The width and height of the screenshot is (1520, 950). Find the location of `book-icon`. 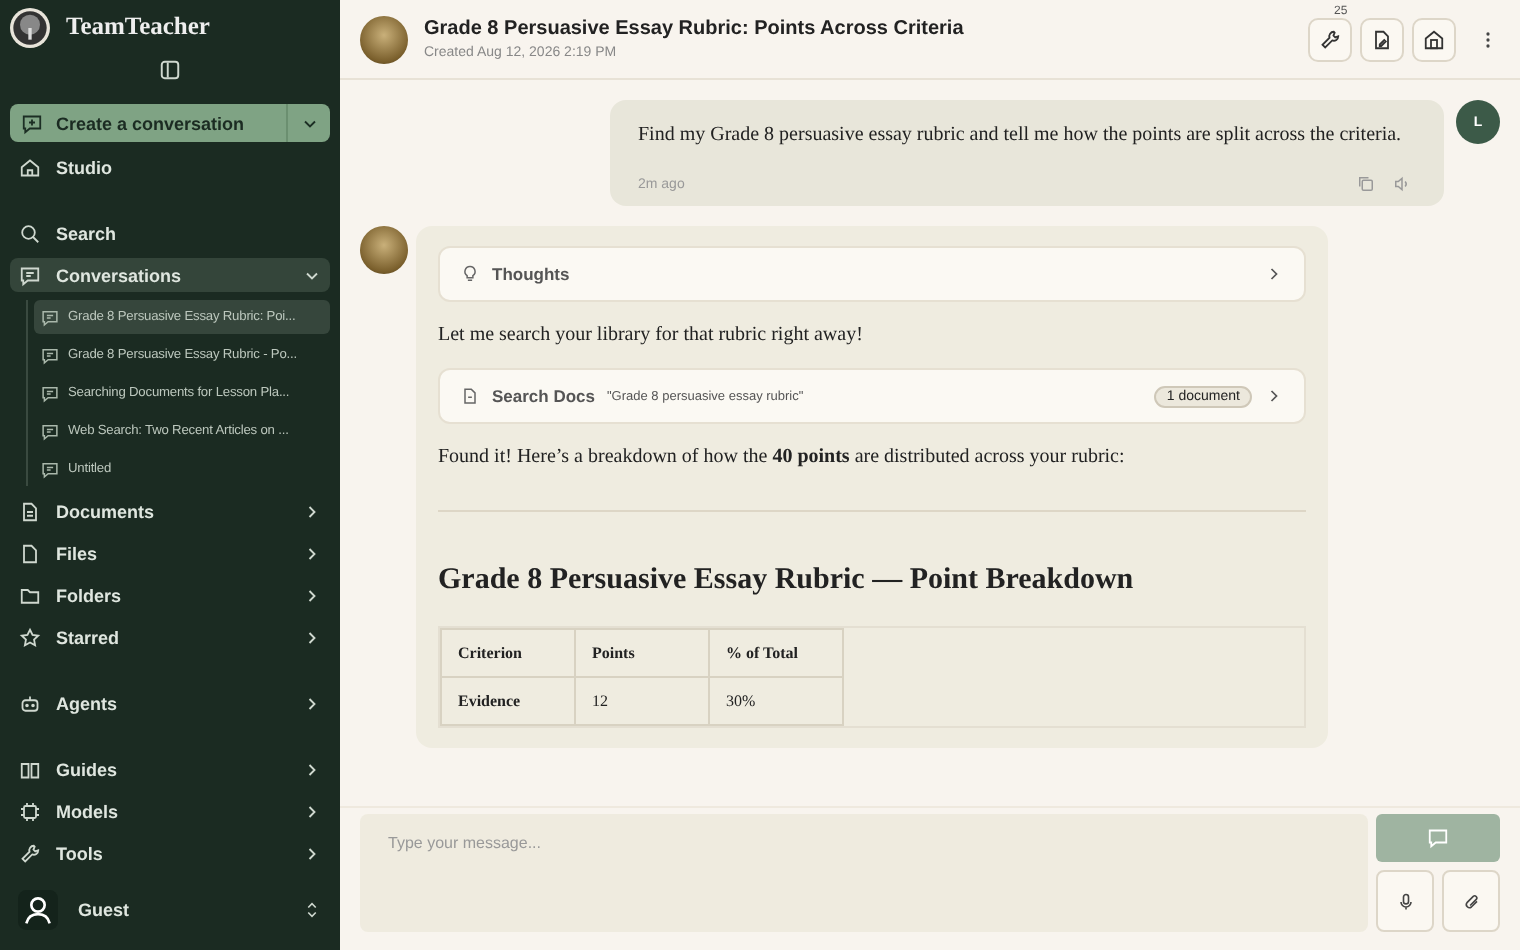

book-icon is located at coordinates (30, 769).